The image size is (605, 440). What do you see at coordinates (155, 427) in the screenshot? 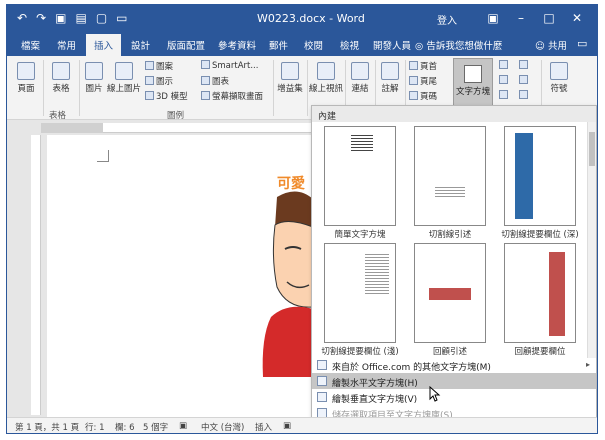
I see `status-word-count: 5 個字` at bounding box center [155, 427].